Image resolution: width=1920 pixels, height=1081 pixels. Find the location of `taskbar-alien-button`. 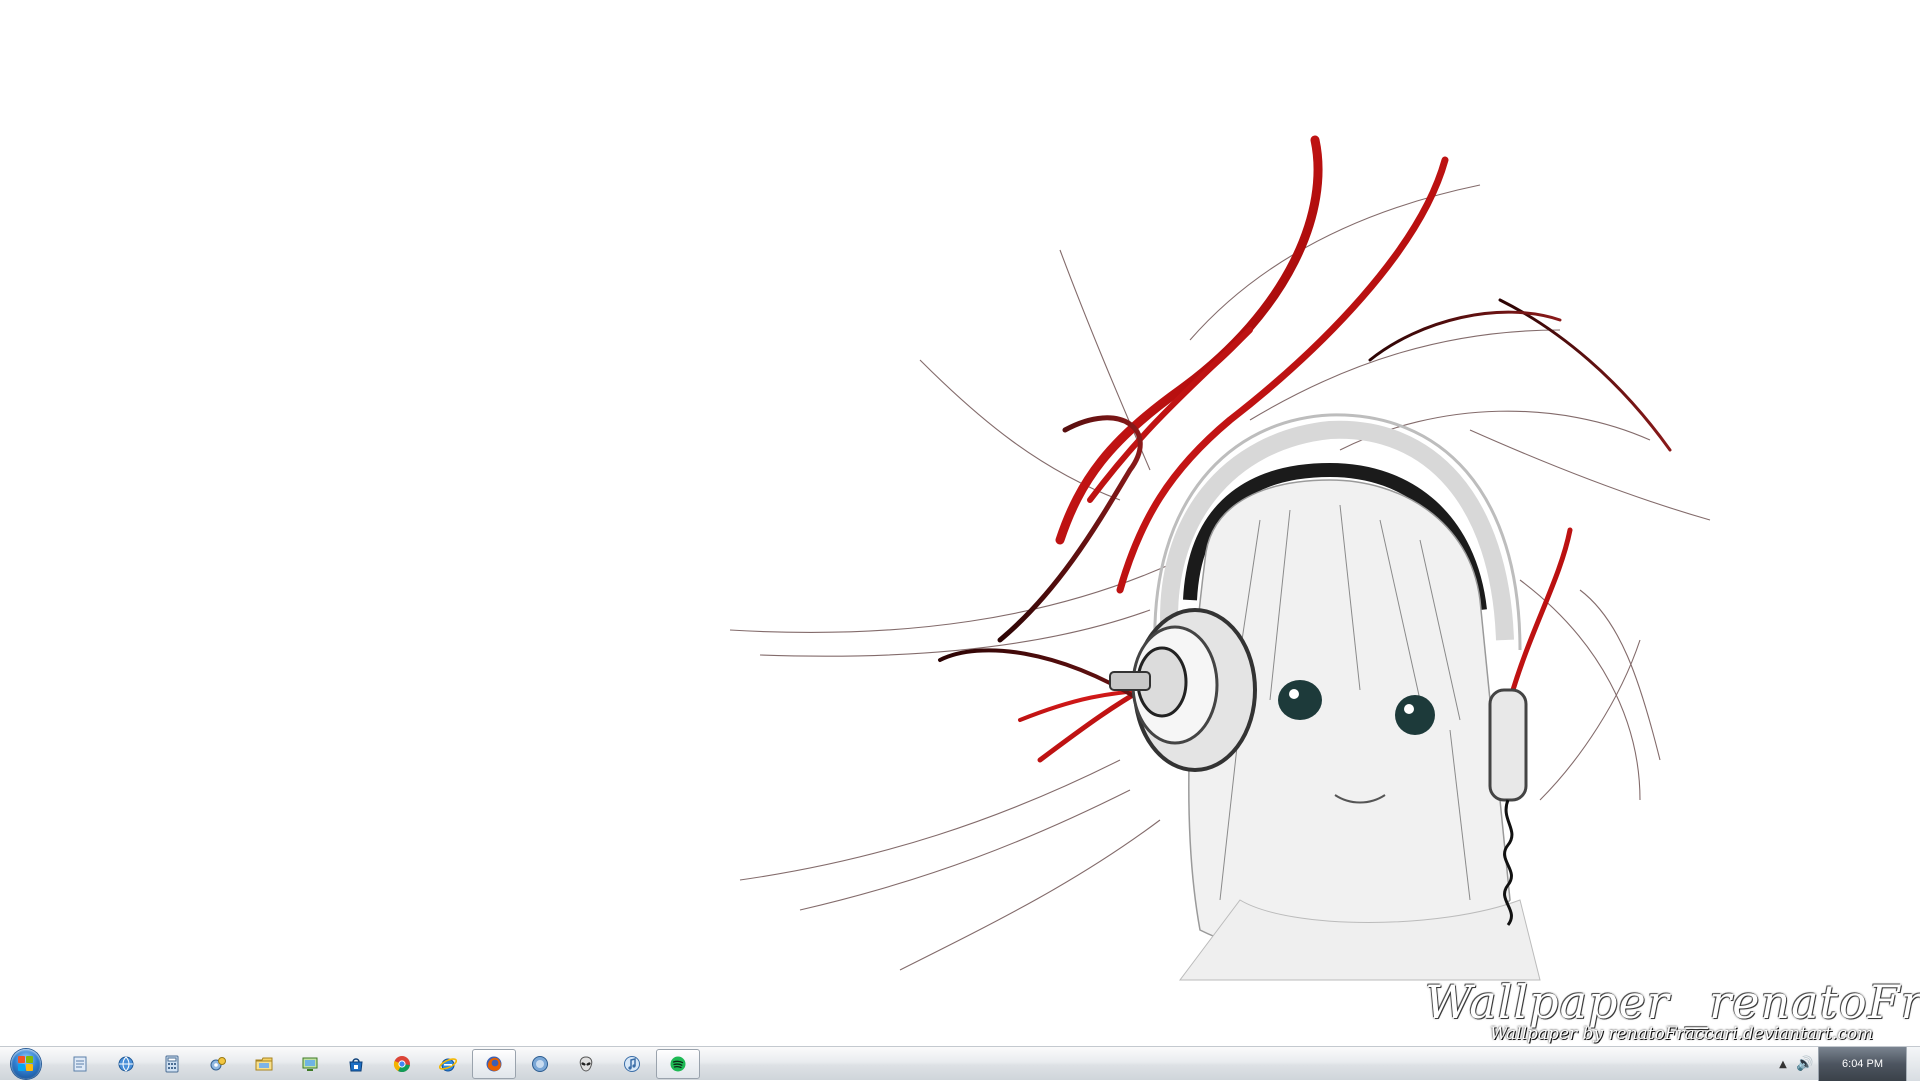

taskbar-alien-button is located at coordinates (586, 1064).